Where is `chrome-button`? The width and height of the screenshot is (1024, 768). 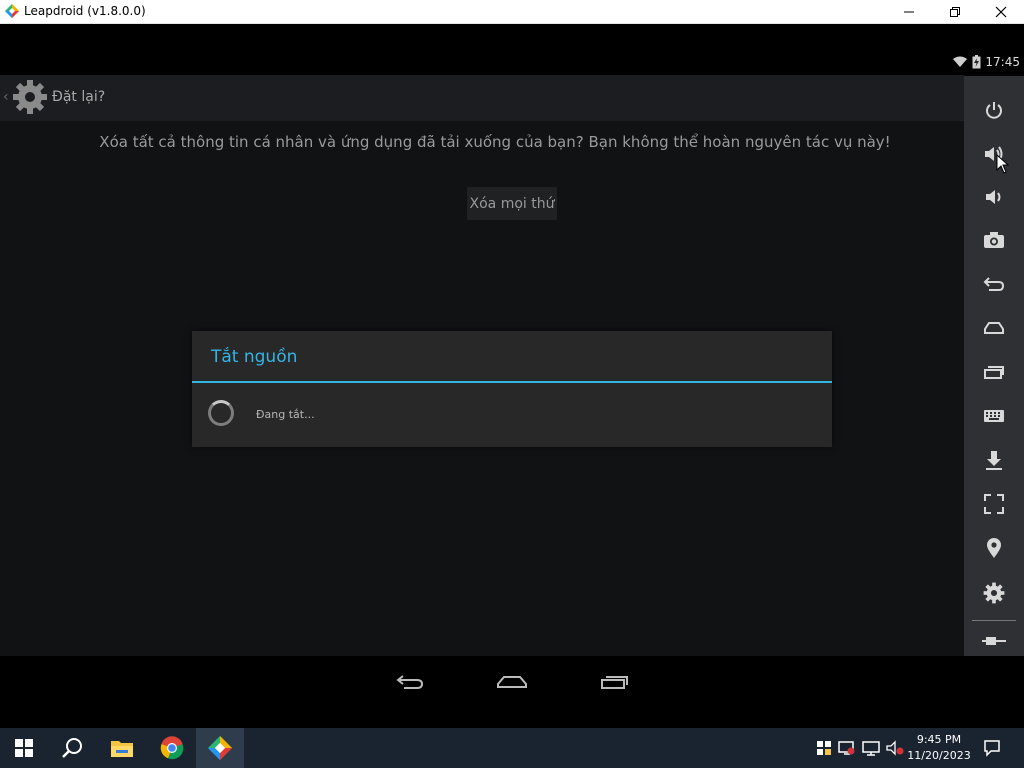 chrome-button is located at coordinates (172, 748).